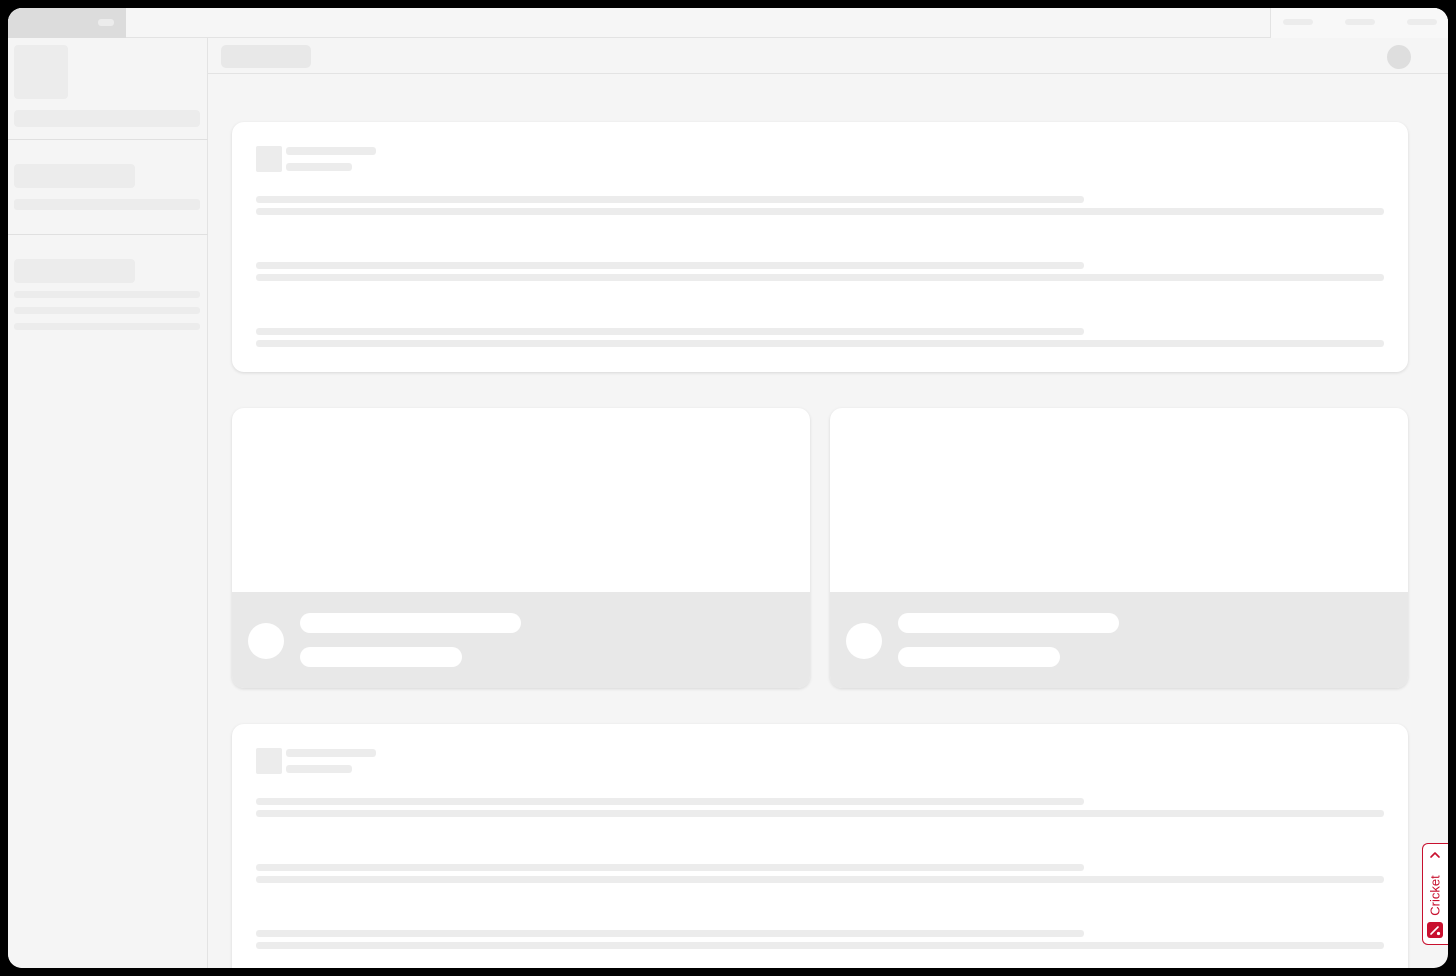 Image resolution: width=1456 pixels, height=976 pixels. What do you see at coordinates (1399, 57) in the screenshot?
I see `avatar-placeholder` at bounding box center [1399, 57].